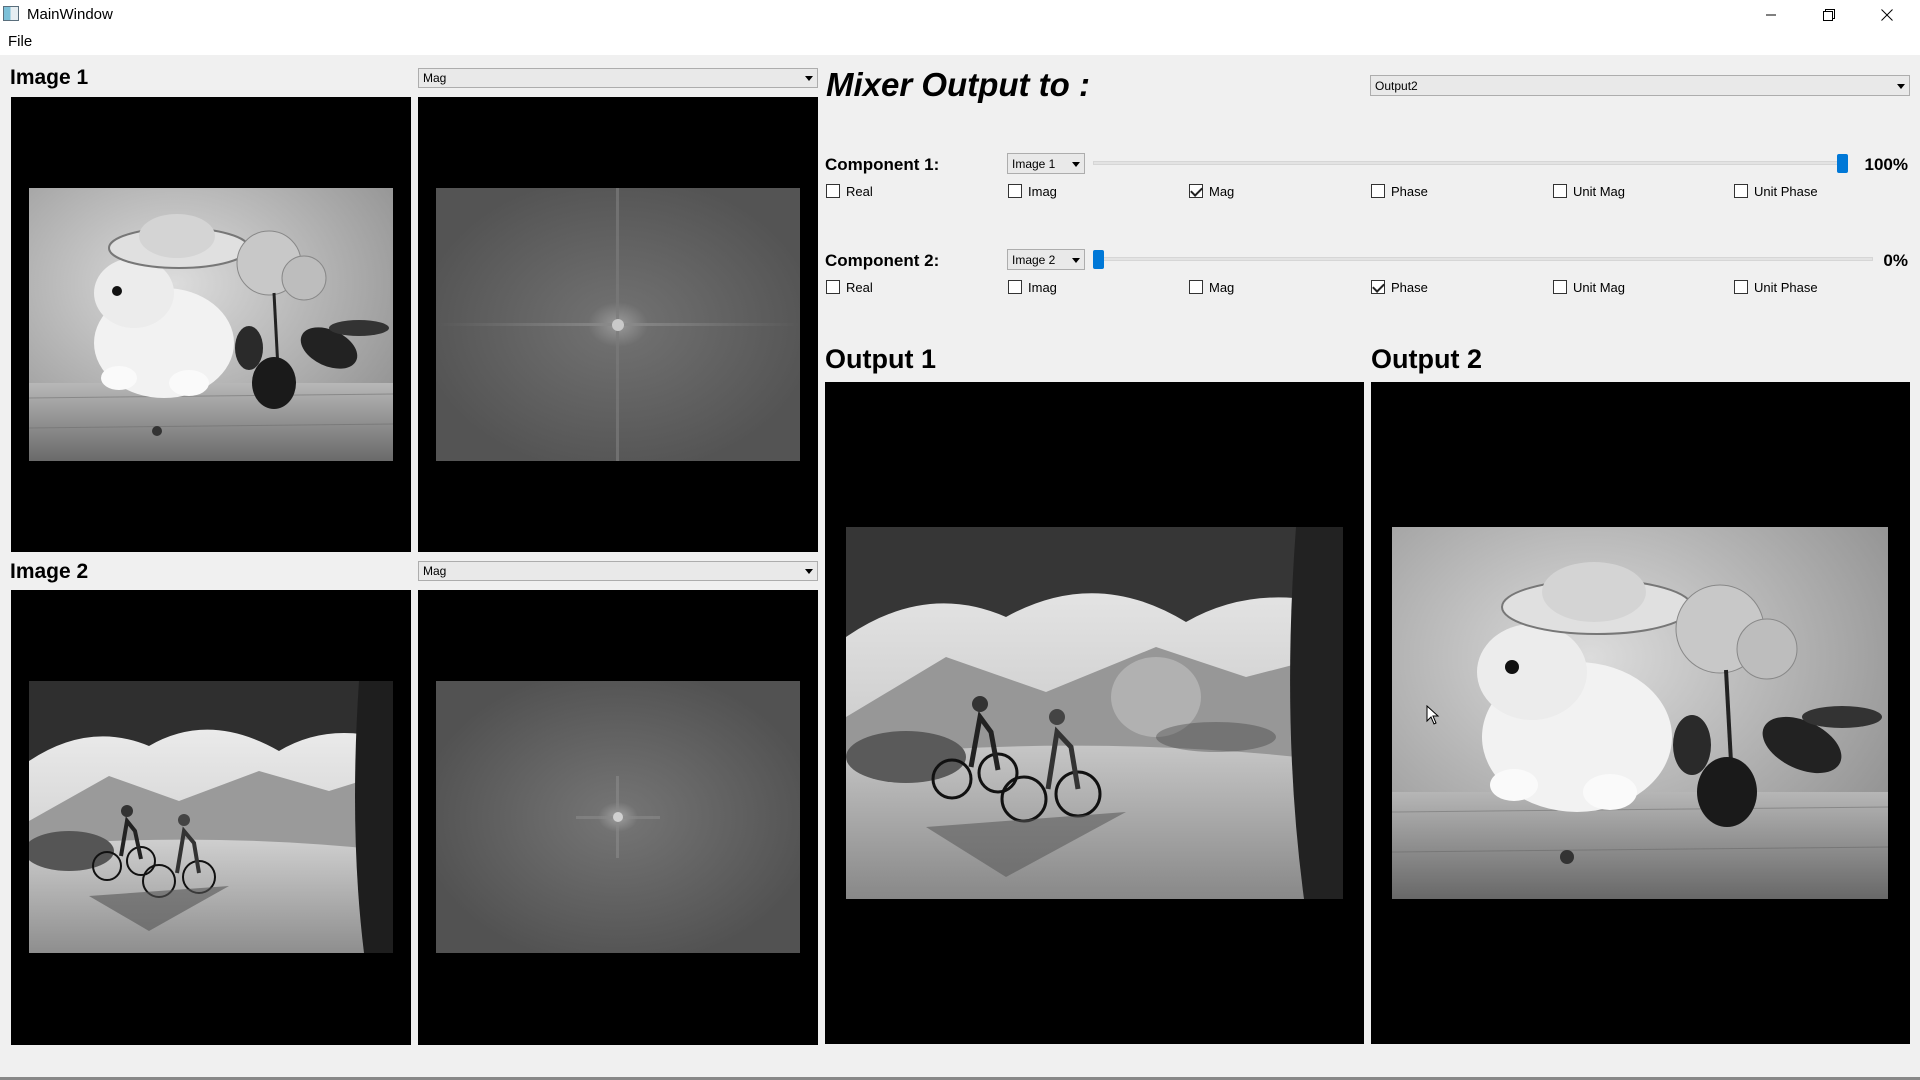 Image resolution: width=1920 pixels, height=1080 pixels. Describe the element at coordinates (11, 13) in the screenshot. I see `app-window-icon` at that location.